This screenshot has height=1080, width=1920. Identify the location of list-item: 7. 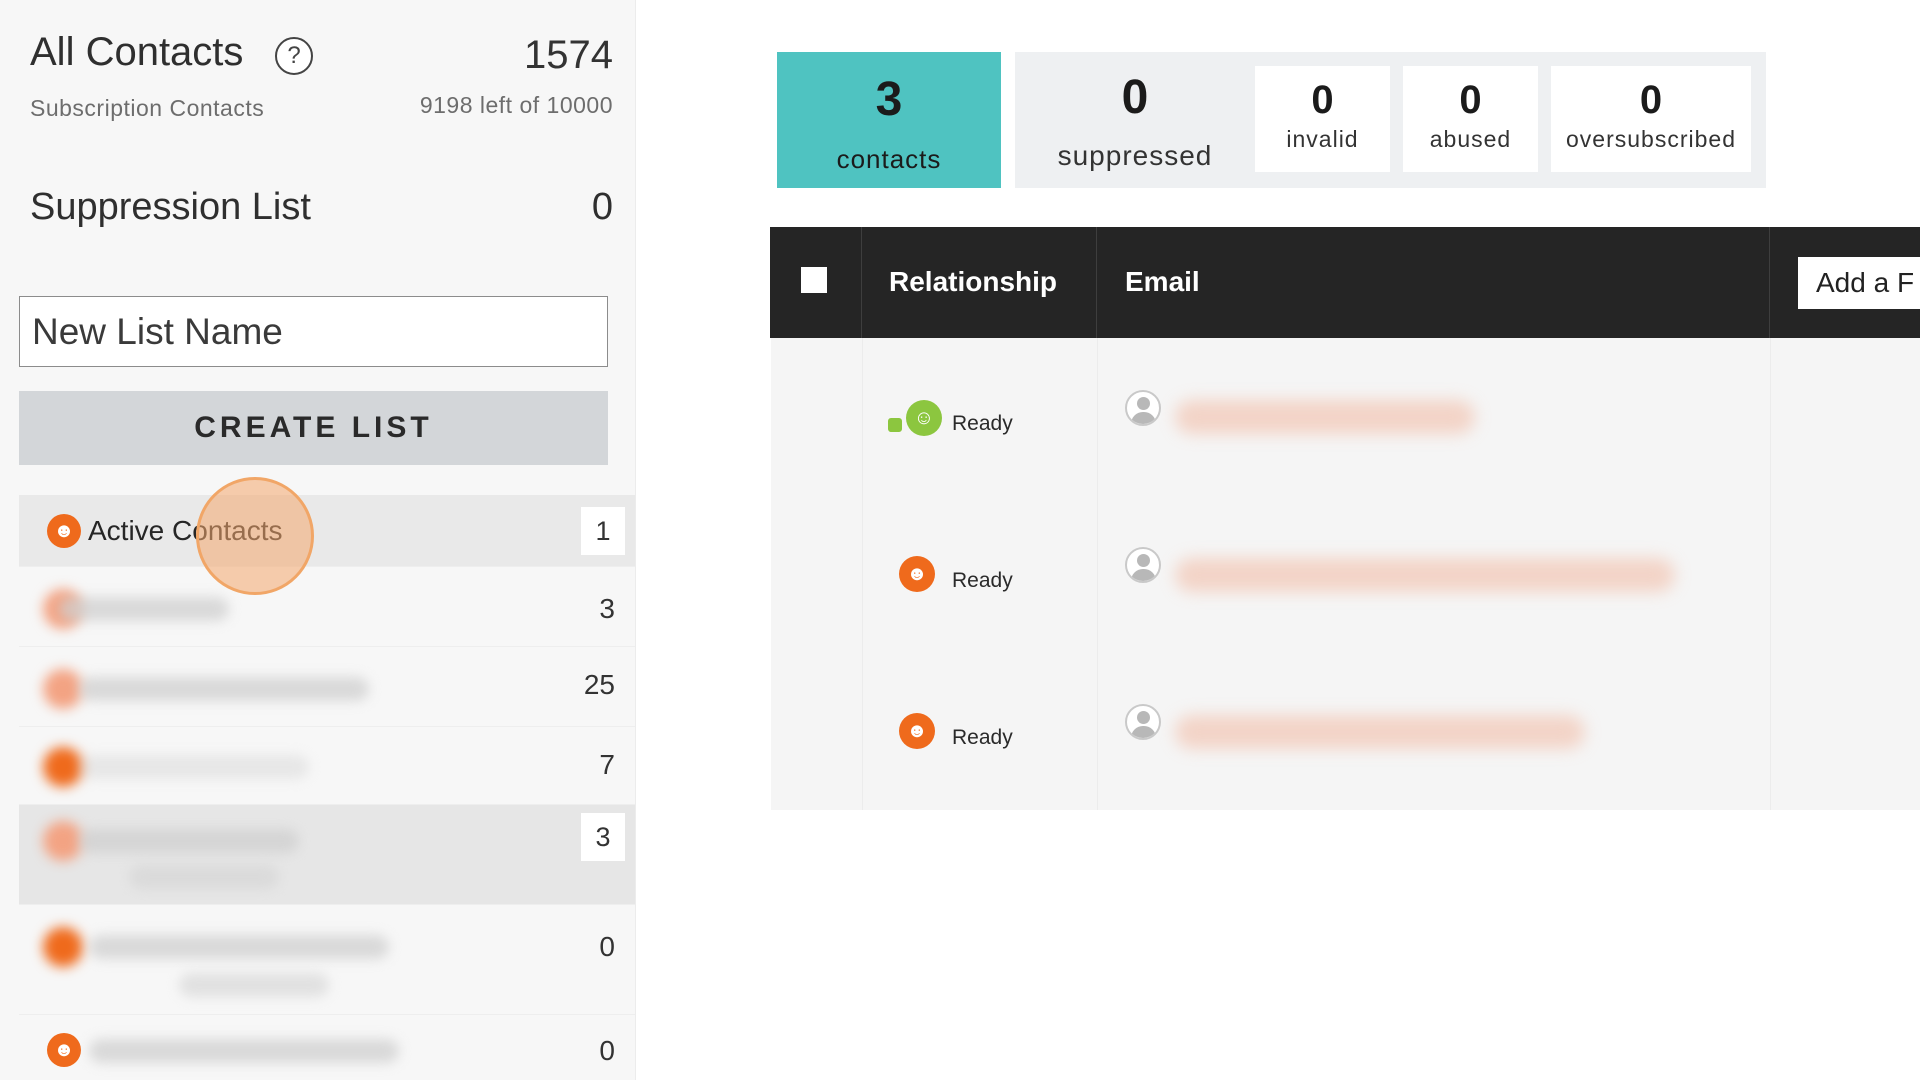
(327, 766).